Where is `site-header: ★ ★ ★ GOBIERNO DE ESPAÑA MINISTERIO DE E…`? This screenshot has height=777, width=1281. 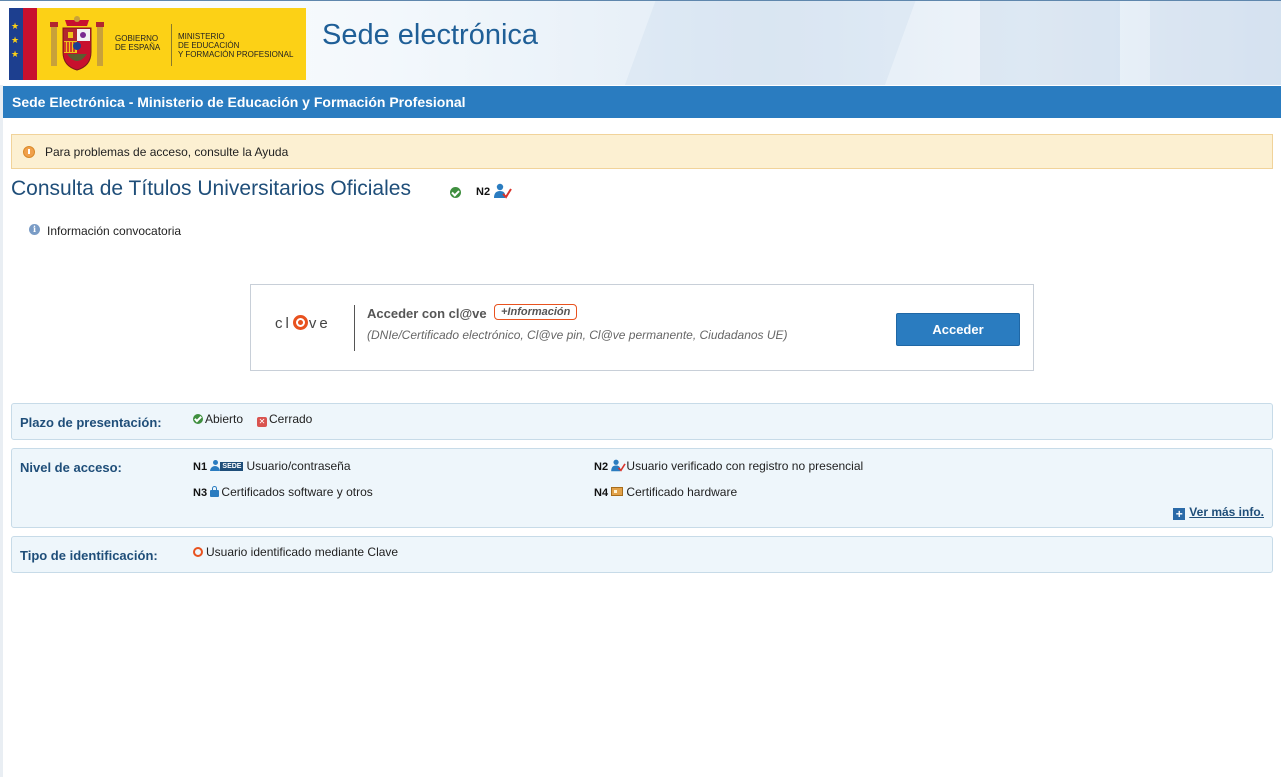 site-header: ★ ★ ★ GOBIERNO DE ESPAÑA MINISTERIO DE E… is located at coordinates (640, 42).